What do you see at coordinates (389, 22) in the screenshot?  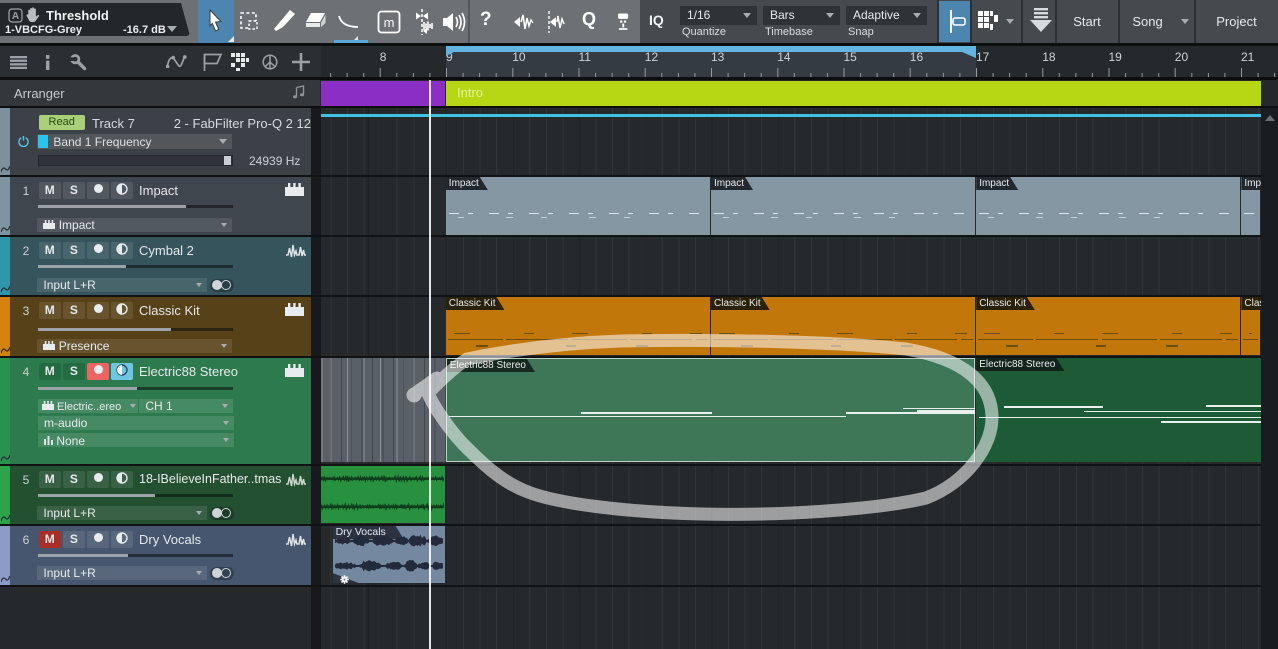 I see `svg-text: m` at bounding box center [389, 22].